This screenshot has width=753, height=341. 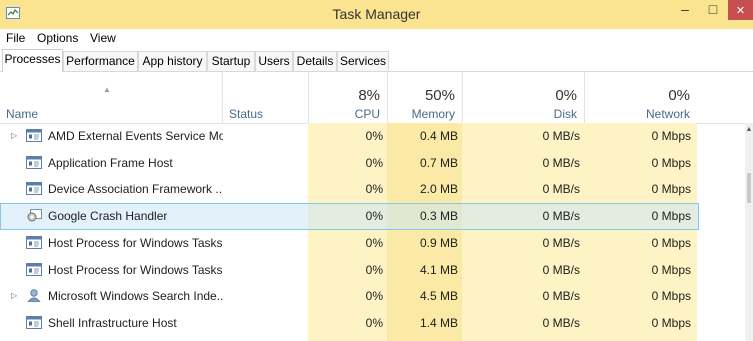 I want to click on scroll-thumb, so click(x=749, y=188).